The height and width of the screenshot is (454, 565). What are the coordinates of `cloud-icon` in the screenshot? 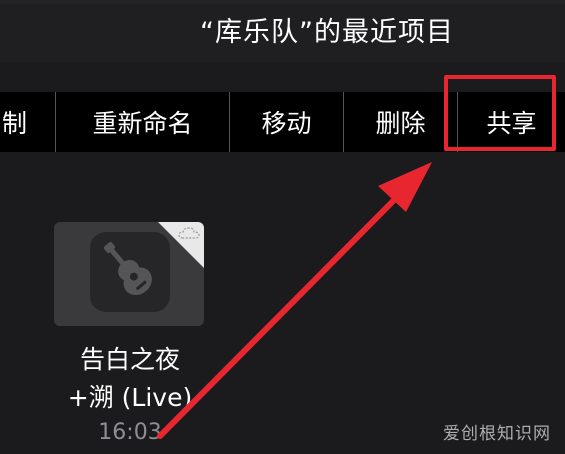 It's located at (189, 233).